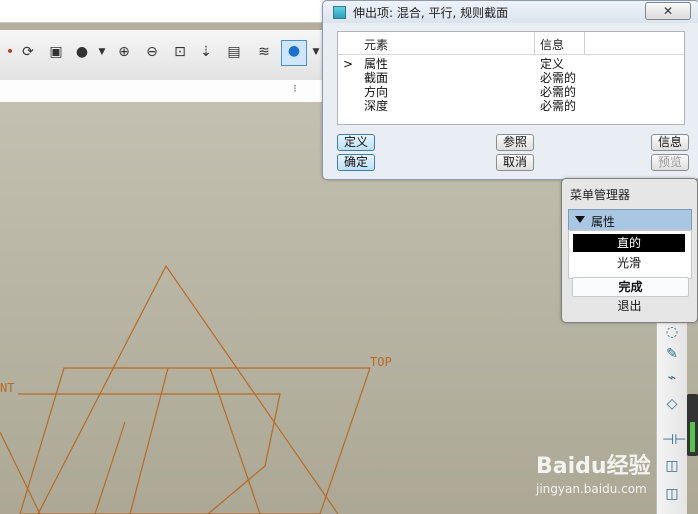 This screenshot has height=514, width=698. I want to click on row-element: 截面, so click(376, 78).